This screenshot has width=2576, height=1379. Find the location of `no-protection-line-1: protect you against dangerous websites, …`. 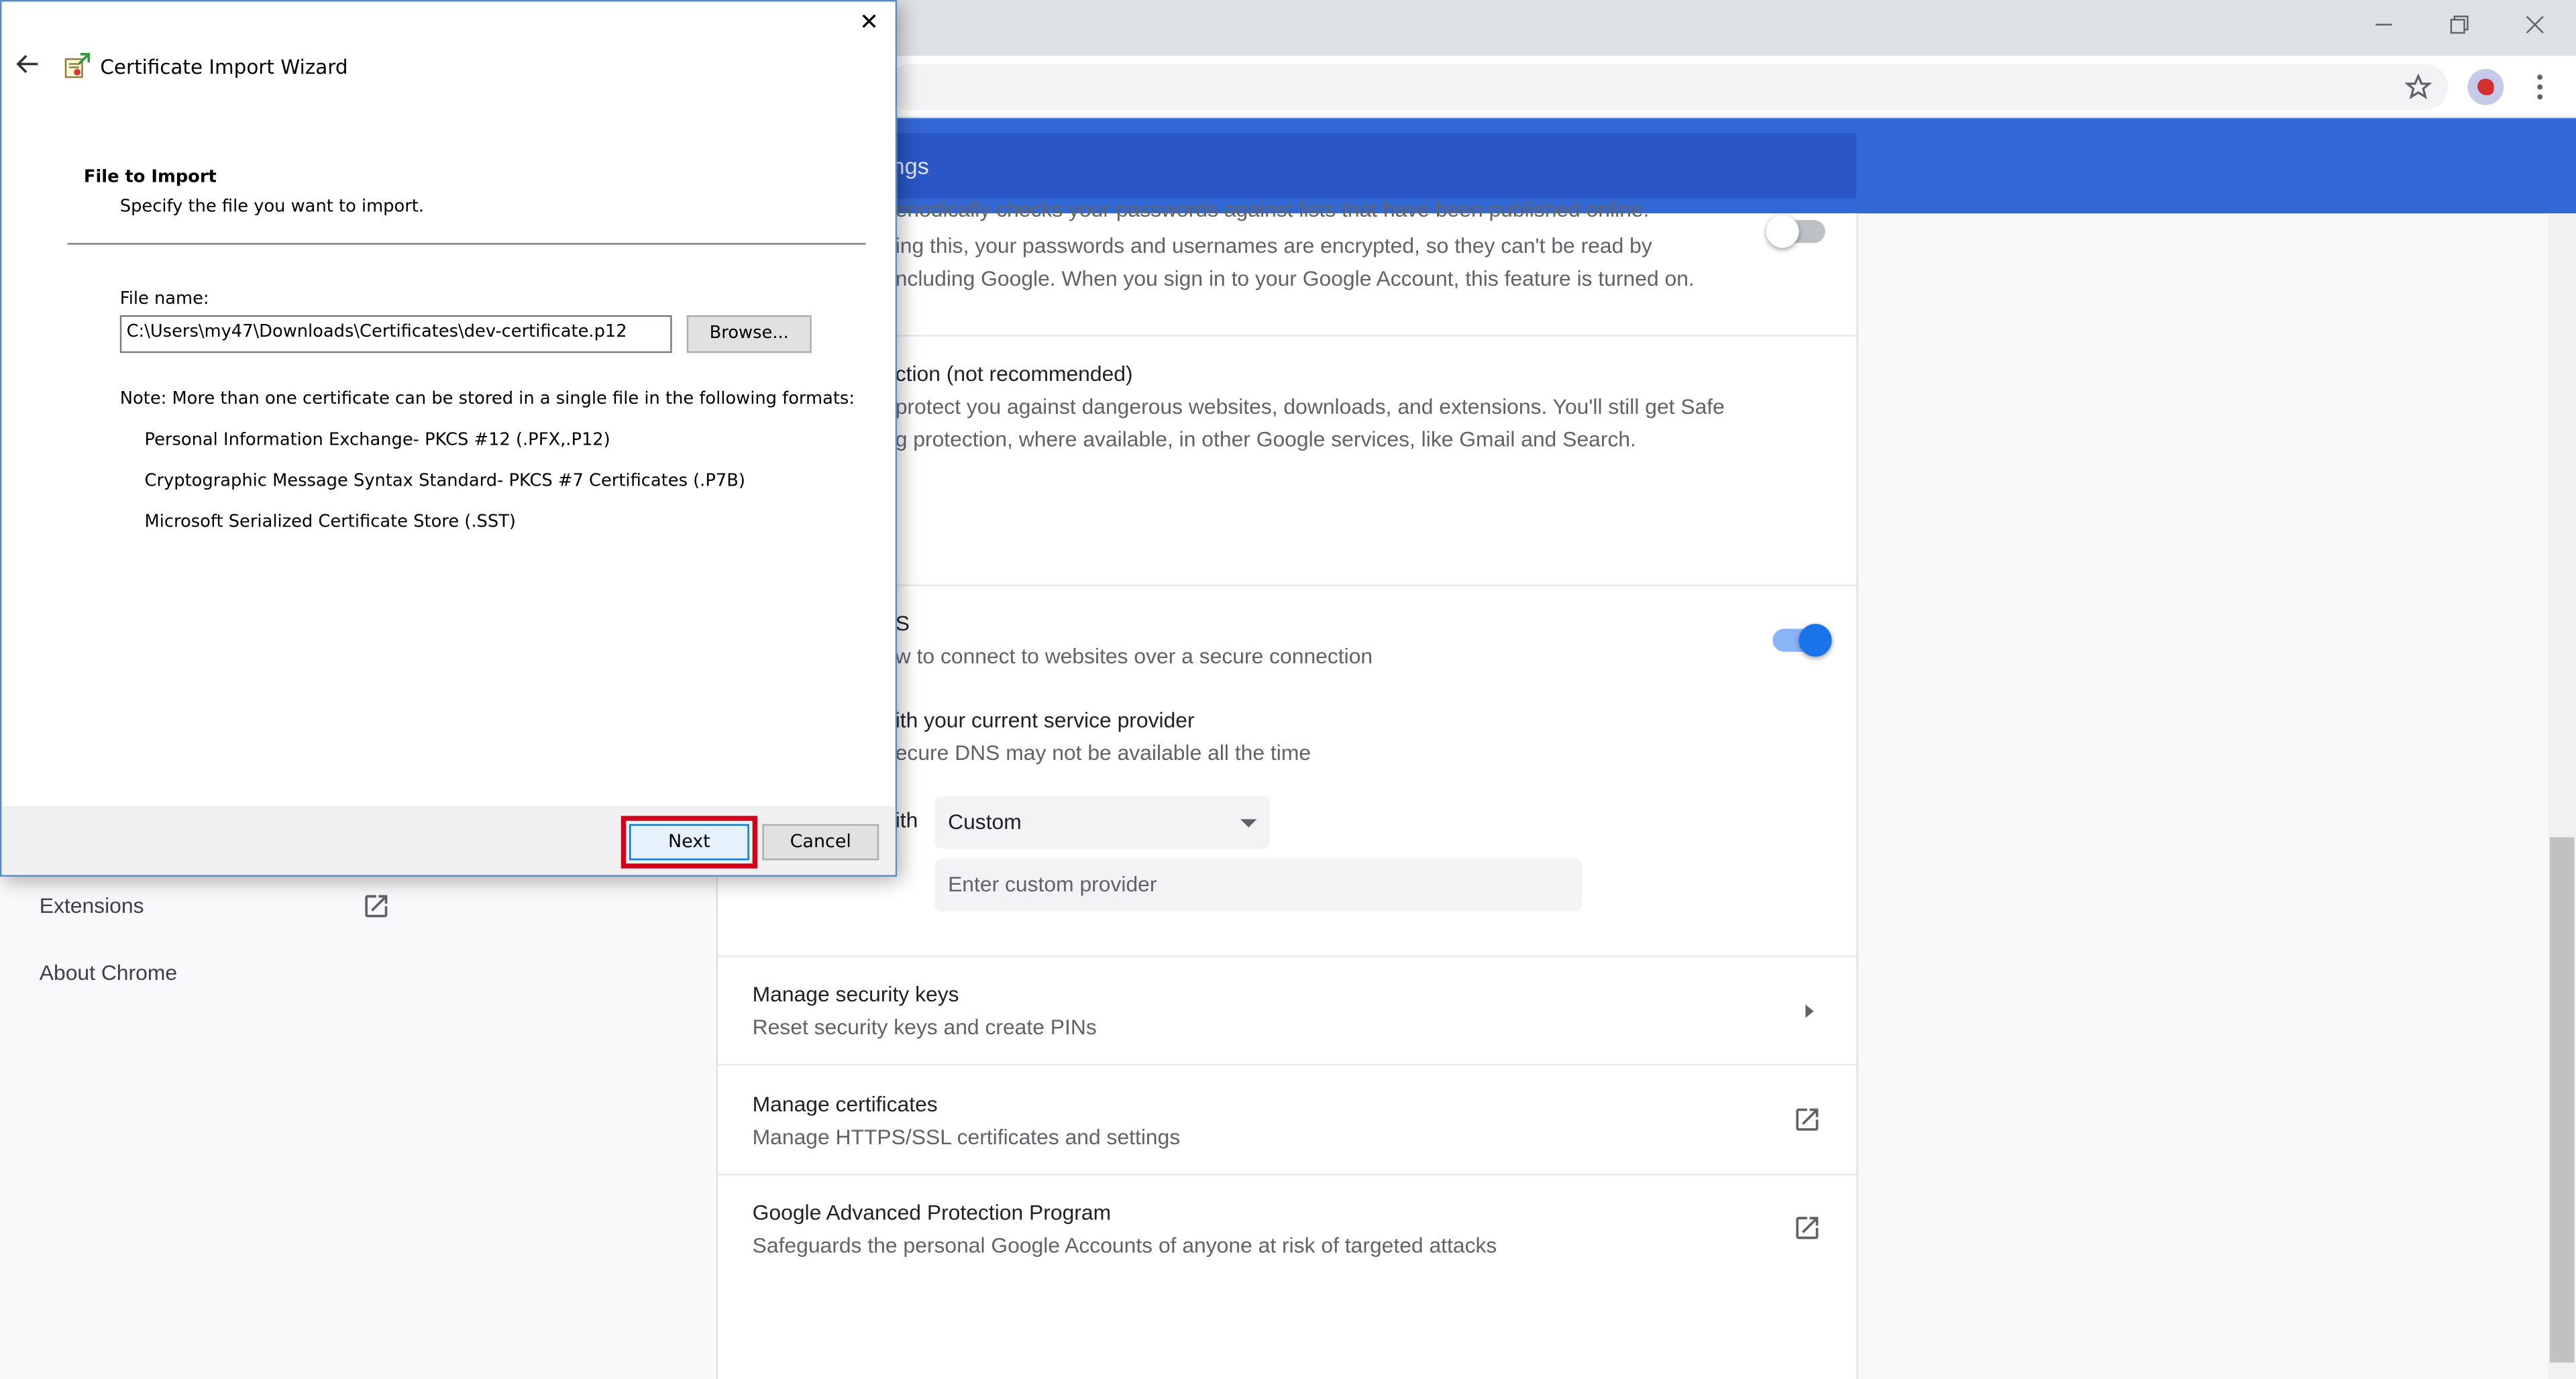

no-protection-line-1: protect you against dangerous websites, … is located at coordinates (1310, 406).